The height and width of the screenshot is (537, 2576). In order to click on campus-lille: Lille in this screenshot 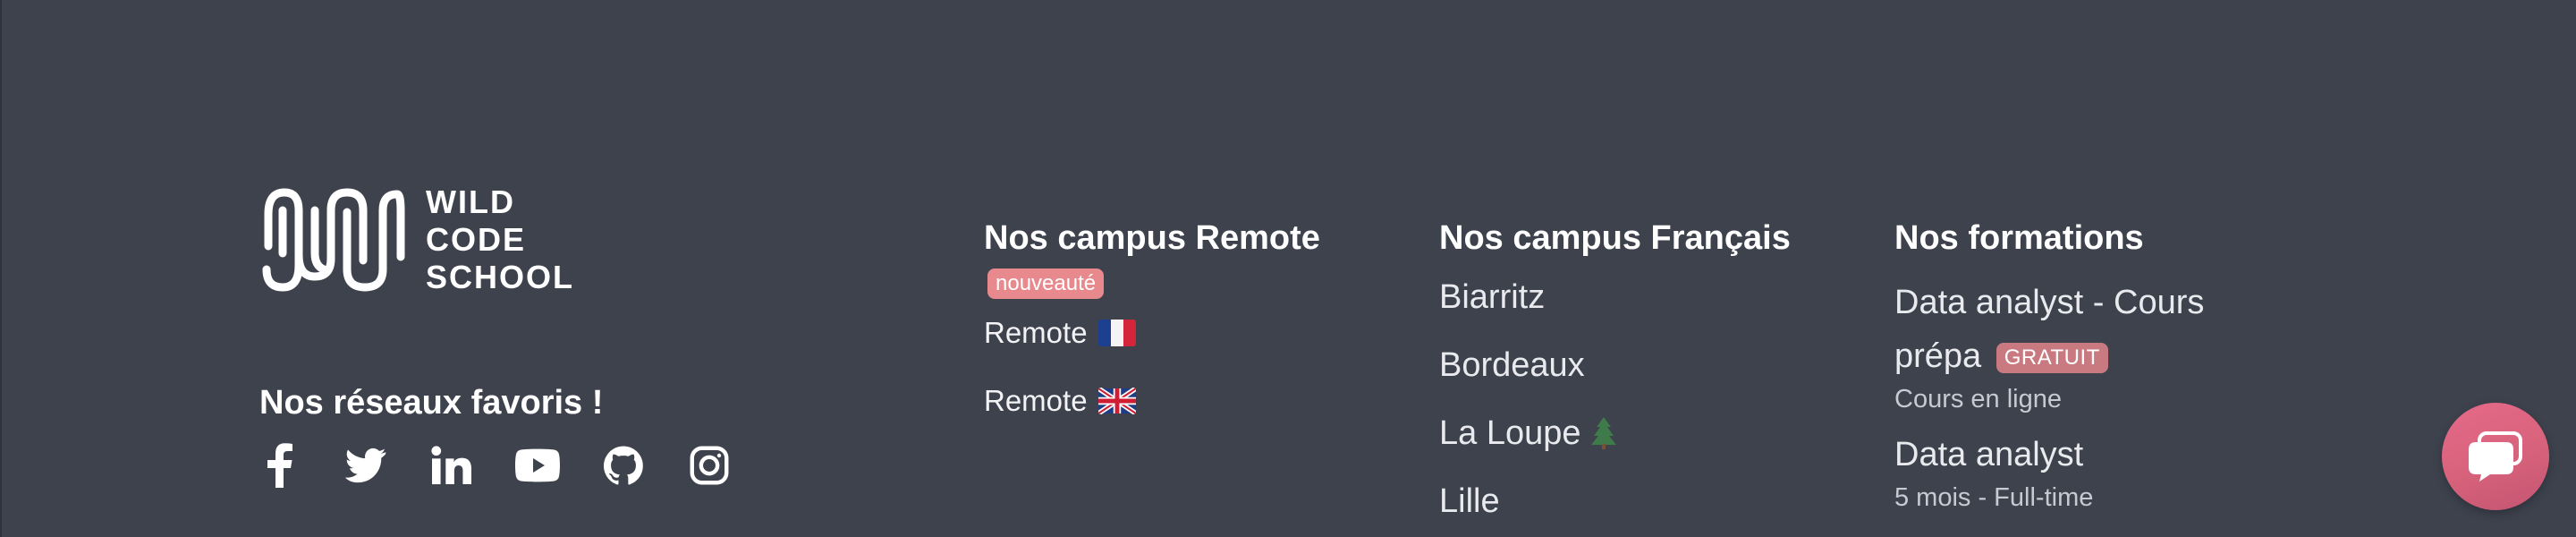, I will do `click(1636, 501)`.